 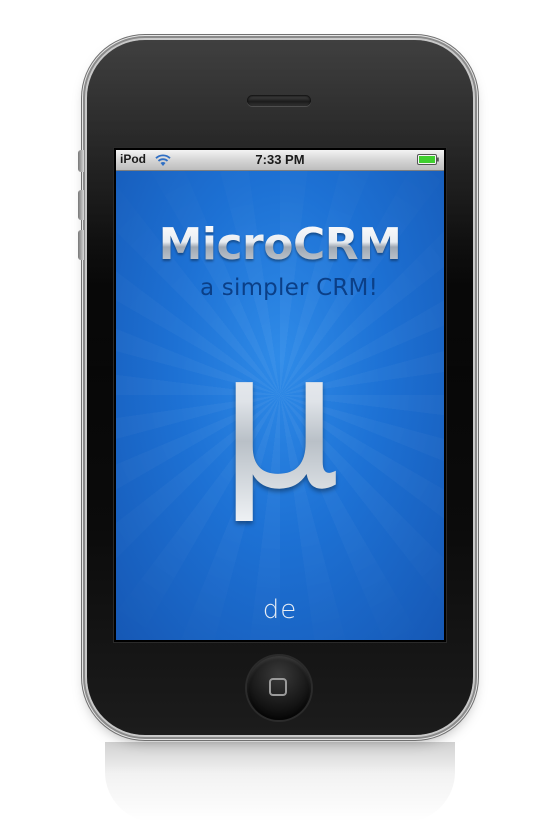 What do you see at coordinates (81, 161) in the screenshot?
I see `mute-switch` at bounding box center [81, 161].